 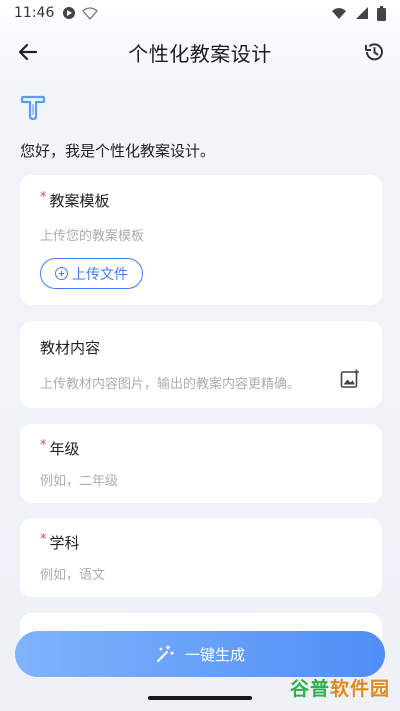 I want to click on app-bar: 个性化教案设计, so click(x=200, y=52).